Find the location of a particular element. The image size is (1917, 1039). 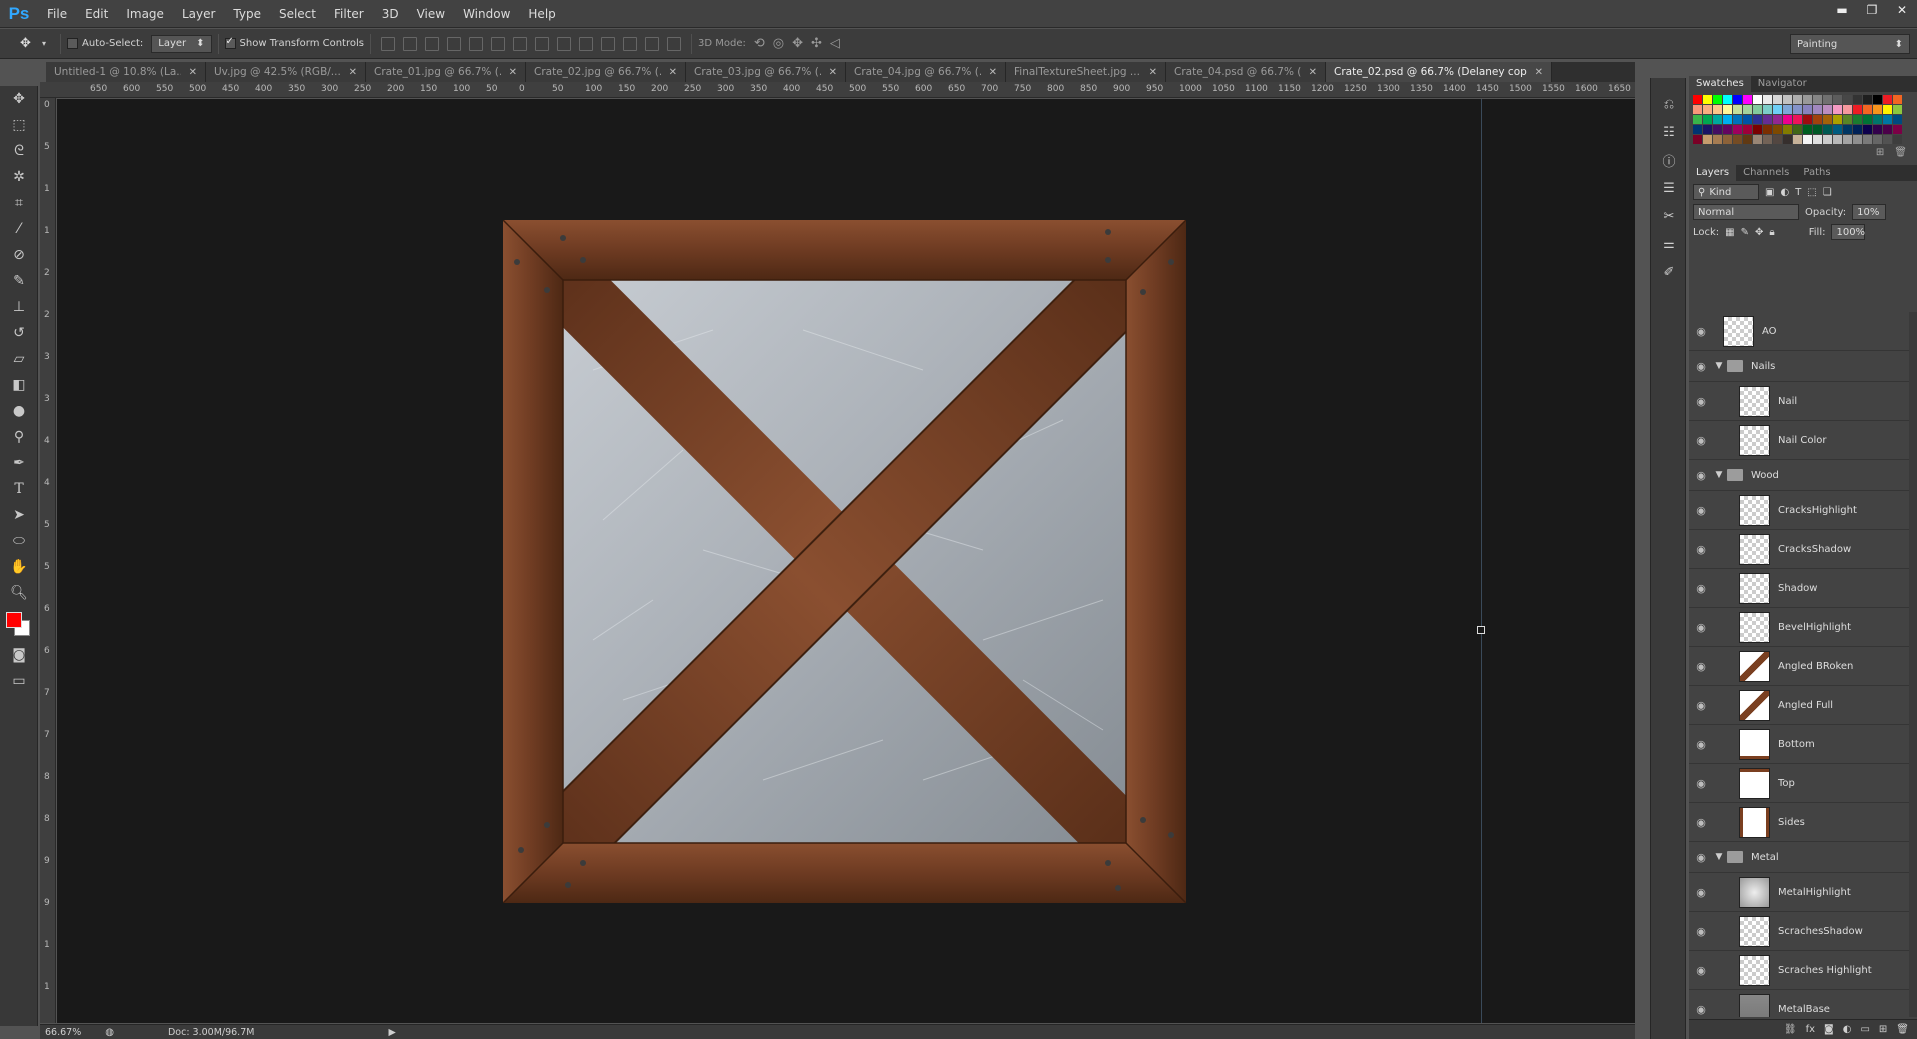

layer-row: ◉ MetalHighlight is located at coordinates (1799, 892).